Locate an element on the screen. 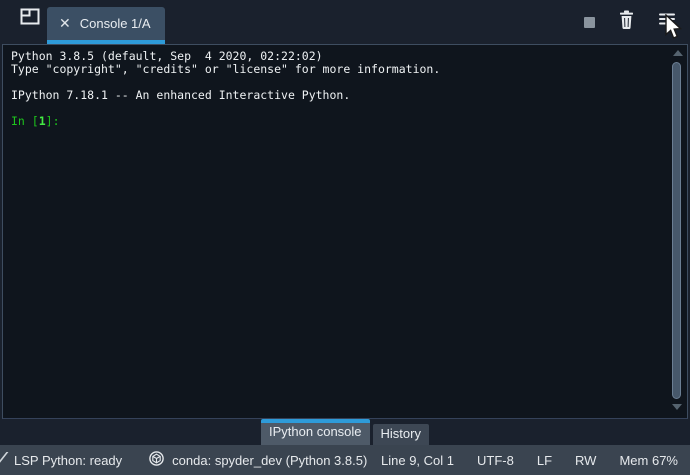 The width and height of the screenshot is (690, 475). close-icon: ✕ is located at coordinates (65, 24).